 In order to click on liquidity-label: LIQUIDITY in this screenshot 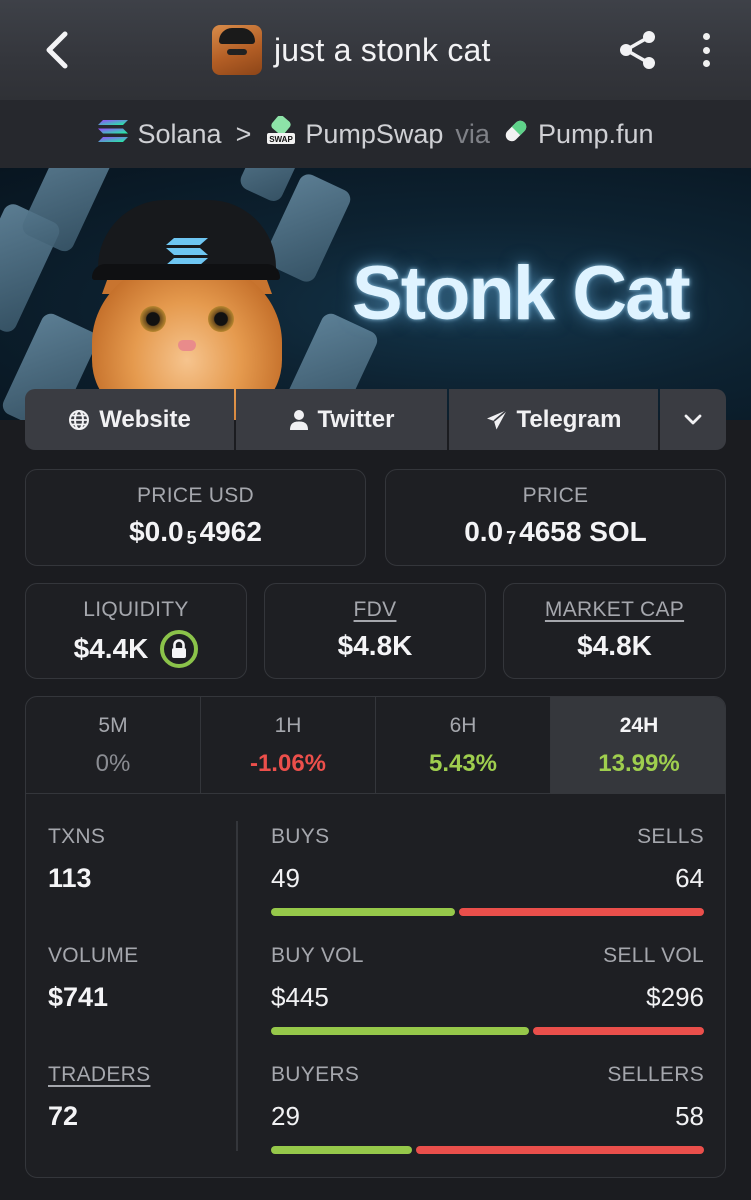, I will do `click(136, 609)`.